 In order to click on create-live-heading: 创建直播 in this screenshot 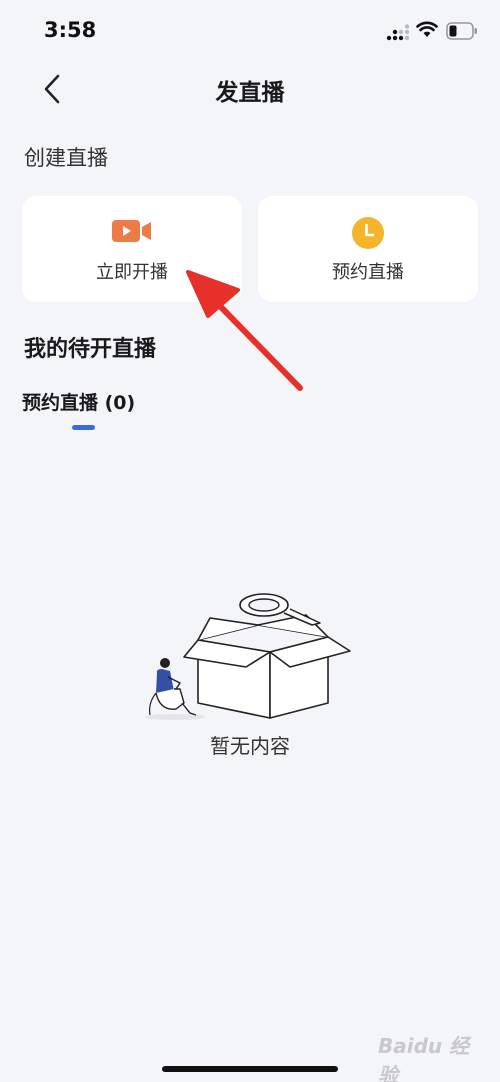, I will do `click(66, 158)`.